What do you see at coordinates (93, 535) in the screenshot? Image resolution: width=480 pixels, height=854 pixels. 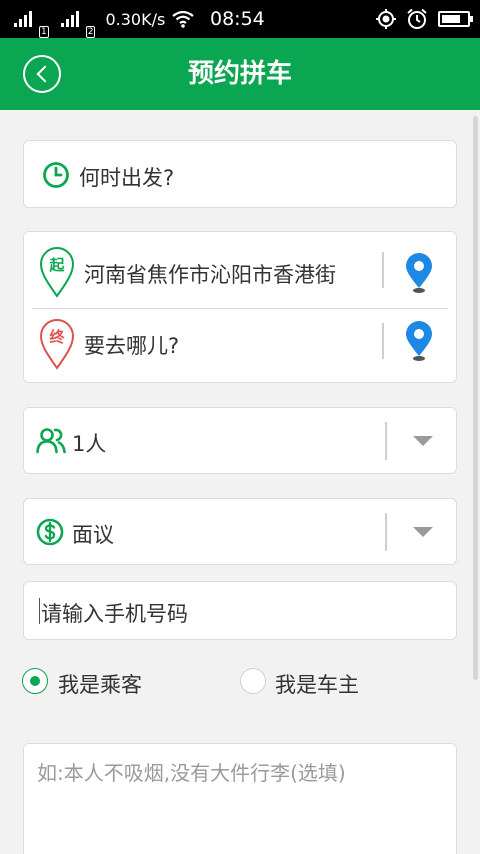 I see `price-value: 面议` at bounding box center [93, 535].